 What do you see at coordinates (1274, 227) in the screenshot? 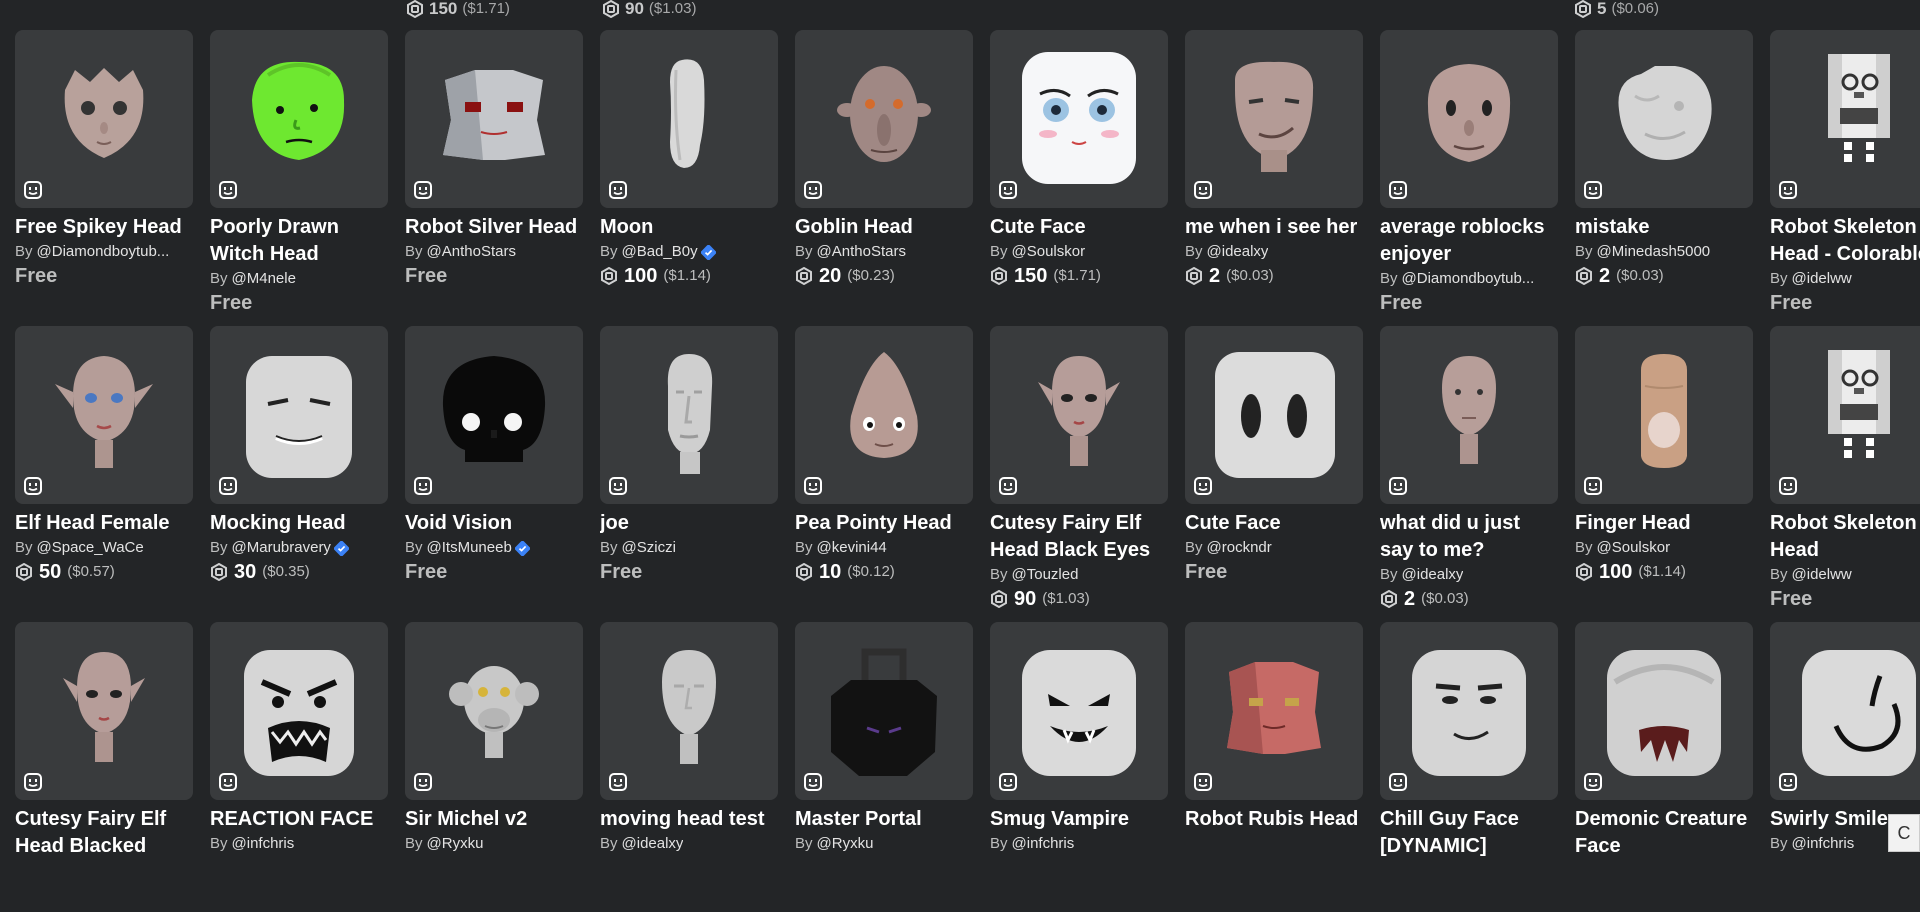
I see `item-name: me when i see her` at bounding box center [1274, 227].